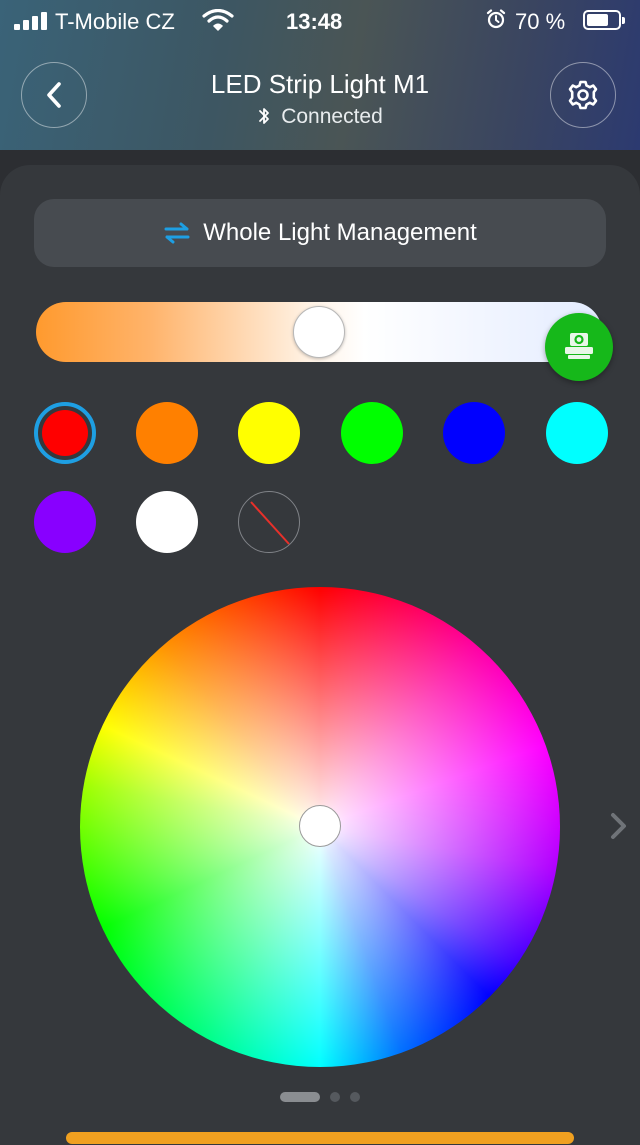 Image resolution: width=640 pixels, height=1145 pixels. What do you see at coordinates (332, 116) in the screenshot?
I see `connection-status-label: Connected` at bounding box center [332, 116].